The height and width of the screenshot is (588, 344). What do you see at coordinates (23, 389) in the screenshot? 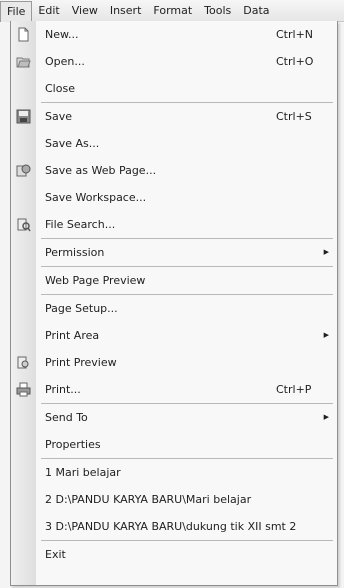
I see `printer-icon` at bounding box center [23, 389].